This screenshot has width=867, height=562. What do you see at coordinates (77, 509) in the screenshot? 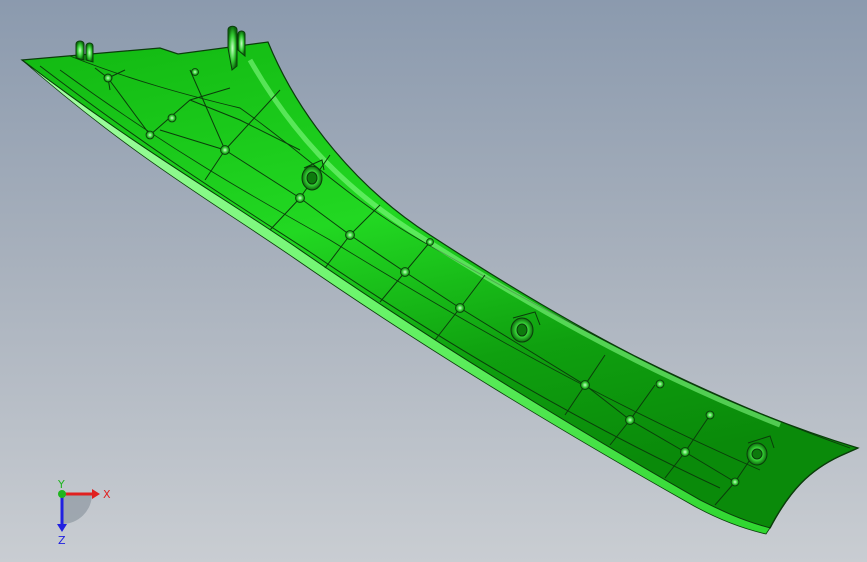
I see `triad-shadow-arc` at bounding box center [77, 509].